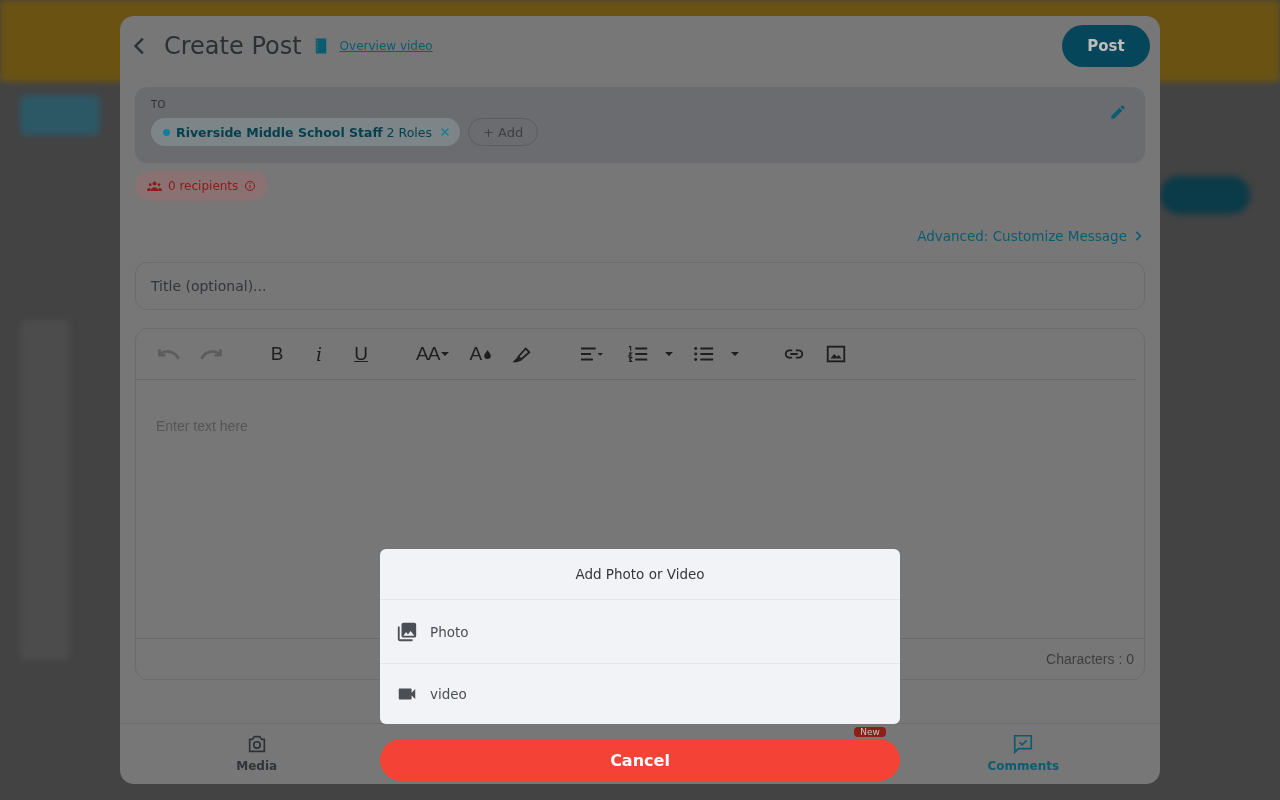 Image resolution: width=1280 pixels, height=800 pixels. Describe the element at coordinates (257, 754) in the screenshot. I see `bottom-tab: Media` at that location.